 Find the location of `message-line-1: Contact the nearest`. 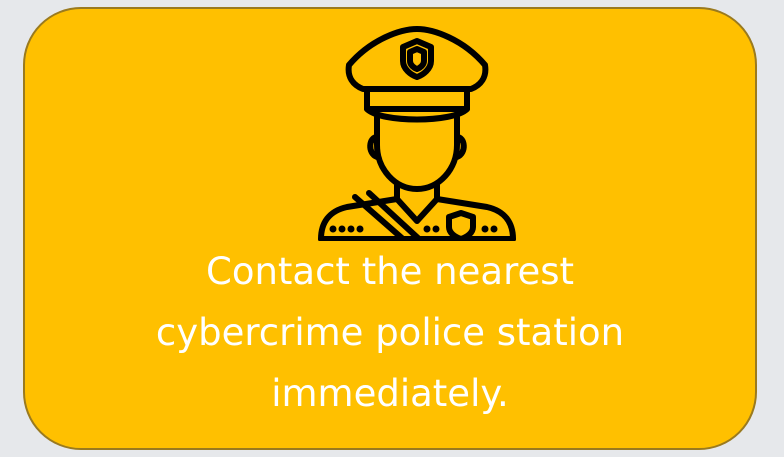

message-line-1: Contact the nearest is located at coordinates (390, 271).